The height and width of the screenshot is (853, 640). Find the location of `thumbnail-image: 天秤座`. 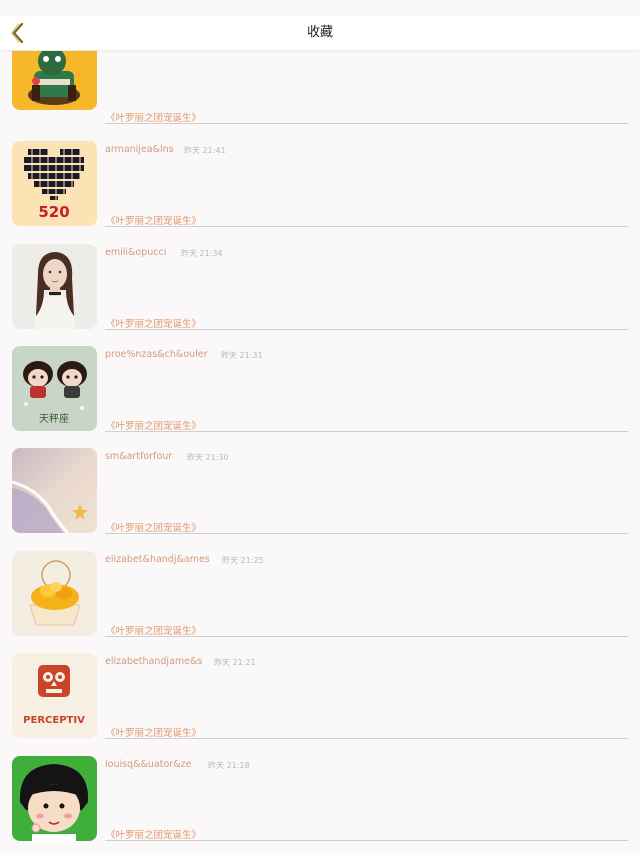

thumbnail-image: 天秤座 is located at coordinates (54, 388).